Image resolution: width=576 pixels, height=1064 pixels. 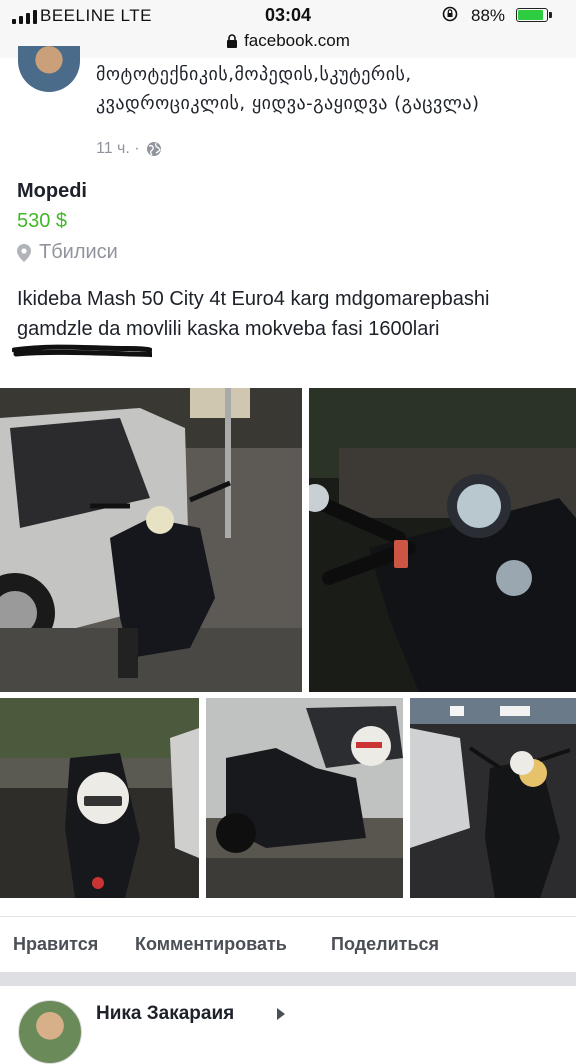 I want to click on feed-divider, so click(x=288, y=979).